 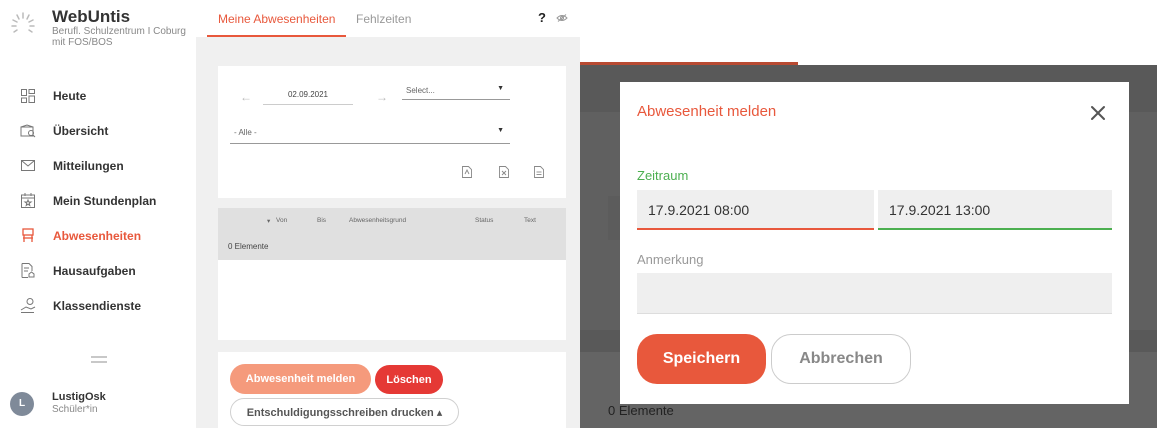 I want to click on excel-export-icon, so click(x=504, y=172).